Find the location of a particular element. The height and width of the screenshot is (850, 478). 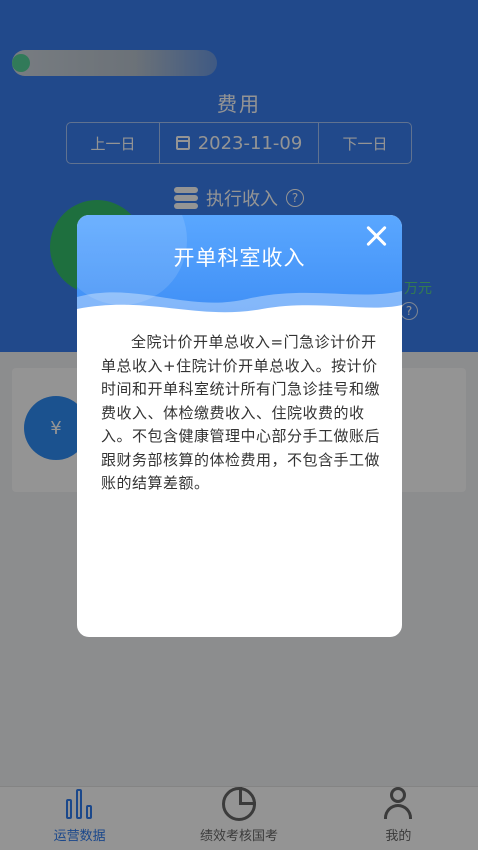

decorative-wave is located at coordinates (239, 308).